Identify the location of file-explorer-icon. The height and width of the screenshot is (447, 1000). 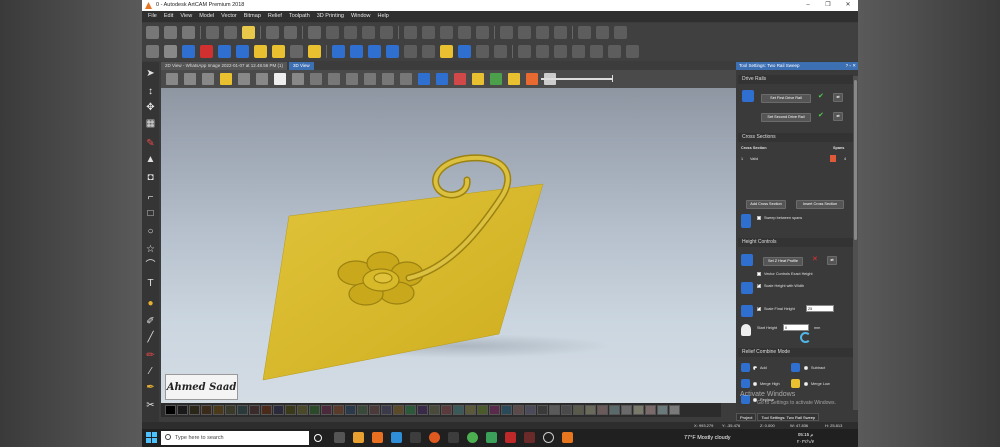
(358, 437).